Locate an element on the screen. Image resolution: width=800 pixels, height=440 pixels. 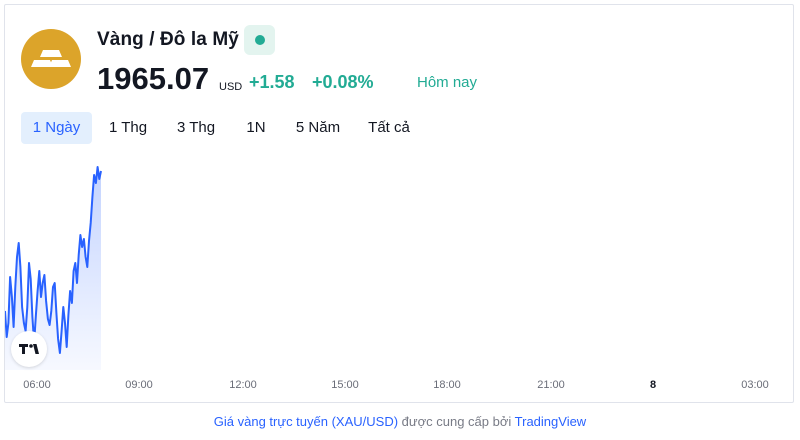
tab-1-year: 1N is located at coordinates (256, 128).